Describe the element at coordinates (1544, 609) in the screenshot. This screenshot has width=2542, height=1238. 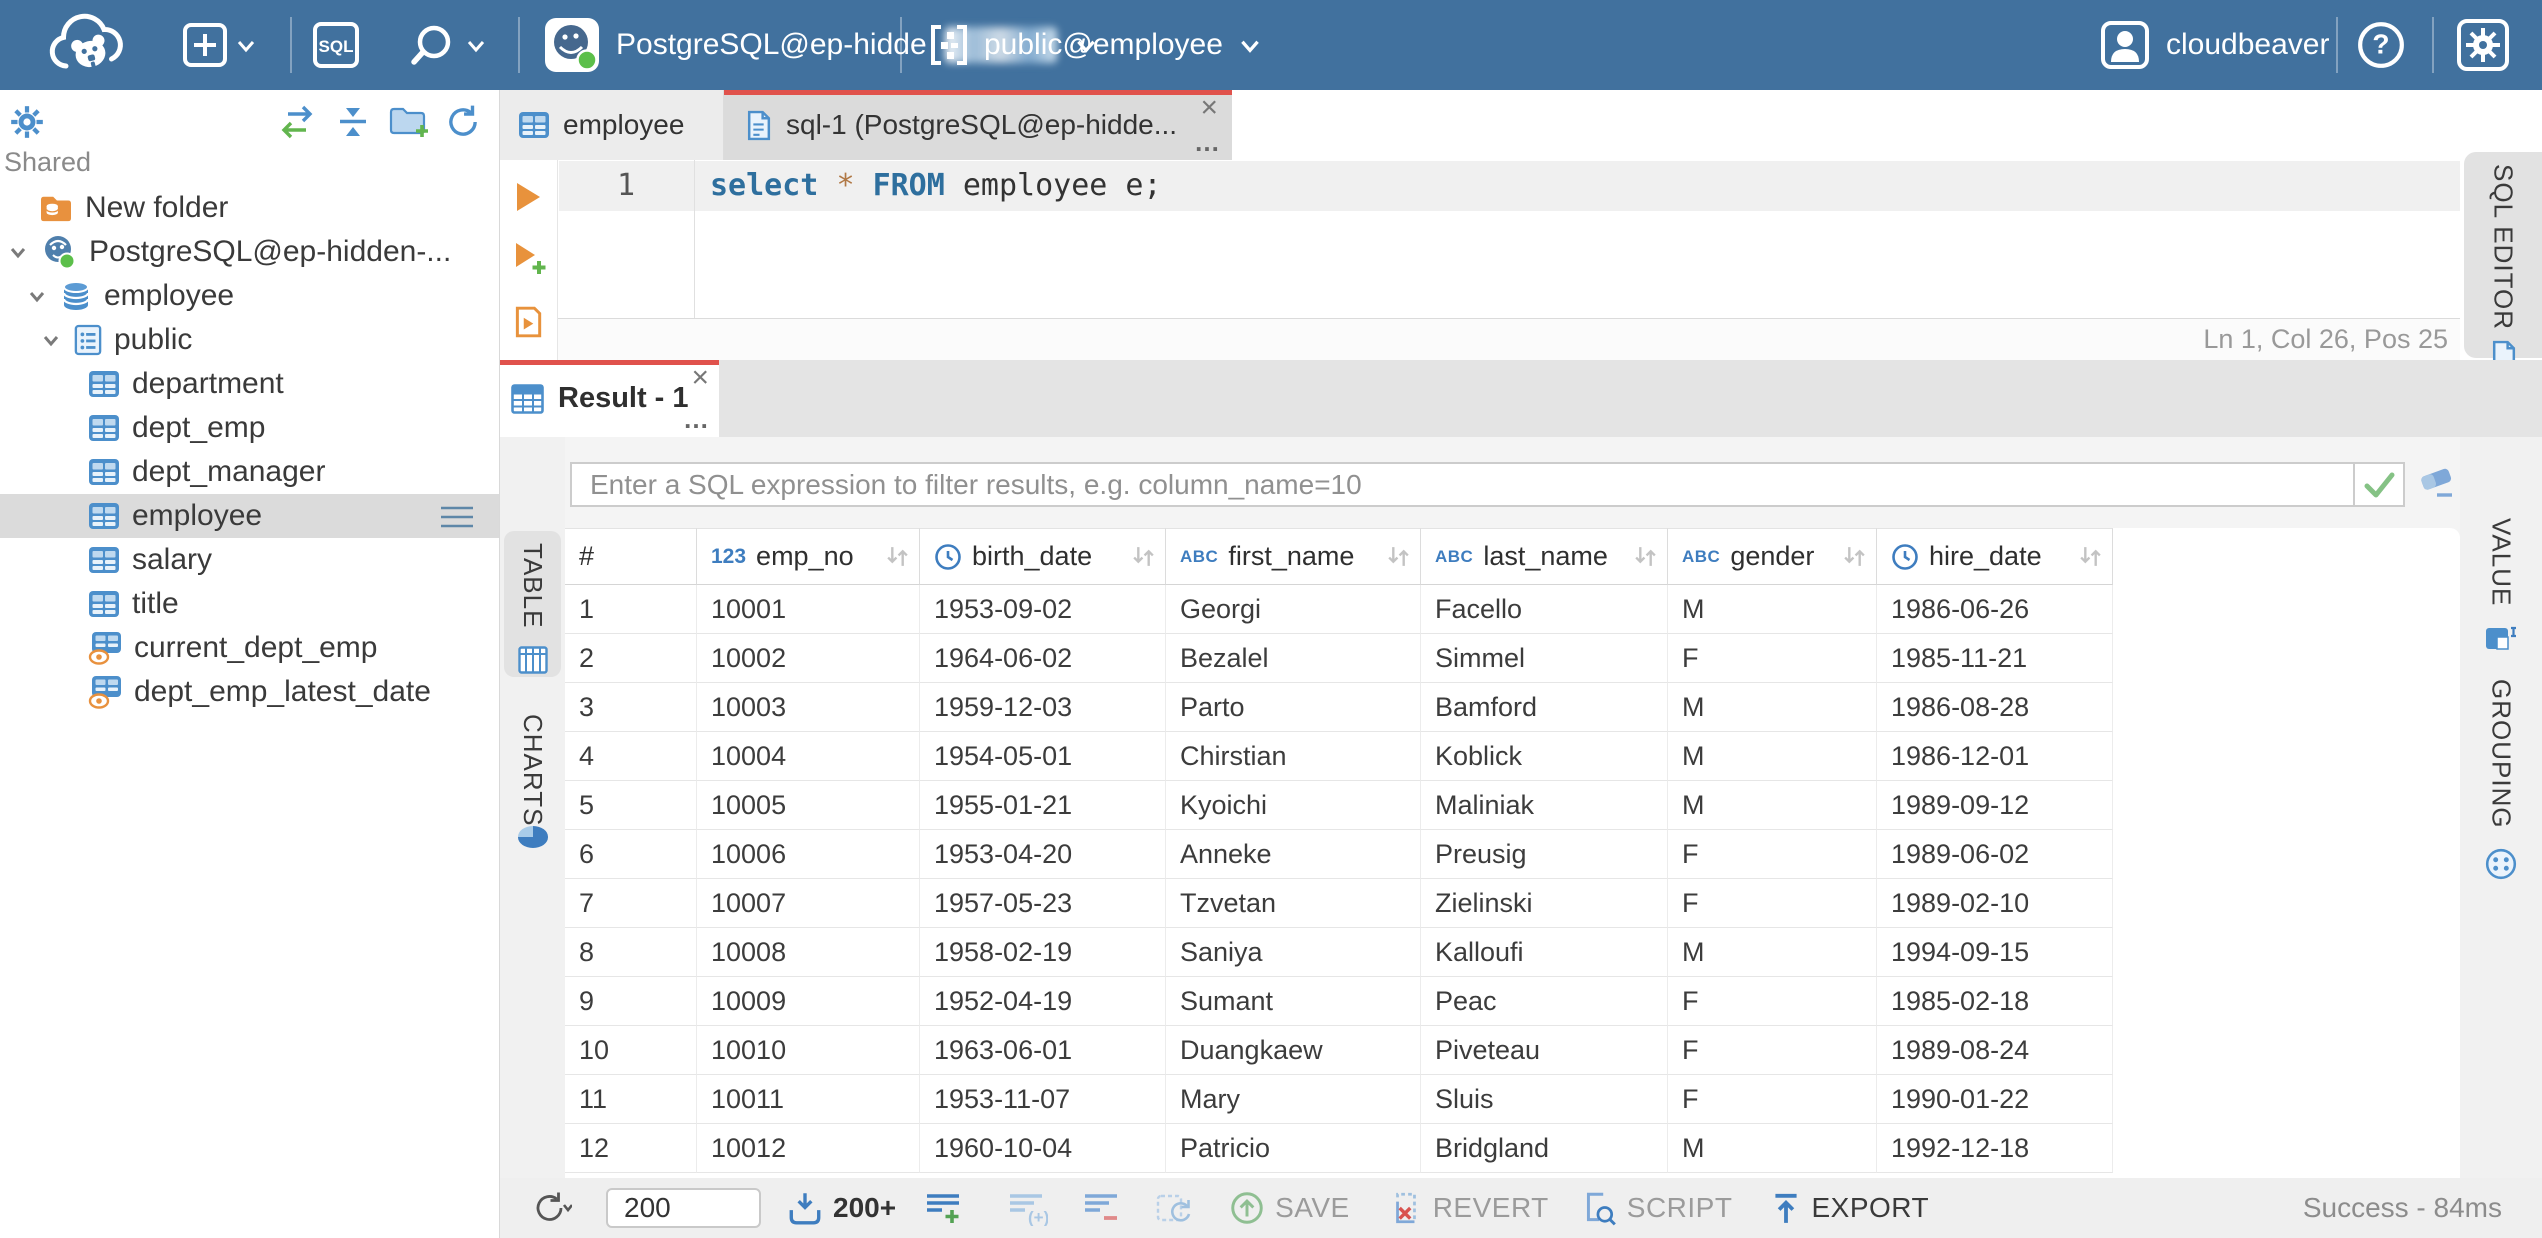
I see `grid-cell: Facello` at that location.